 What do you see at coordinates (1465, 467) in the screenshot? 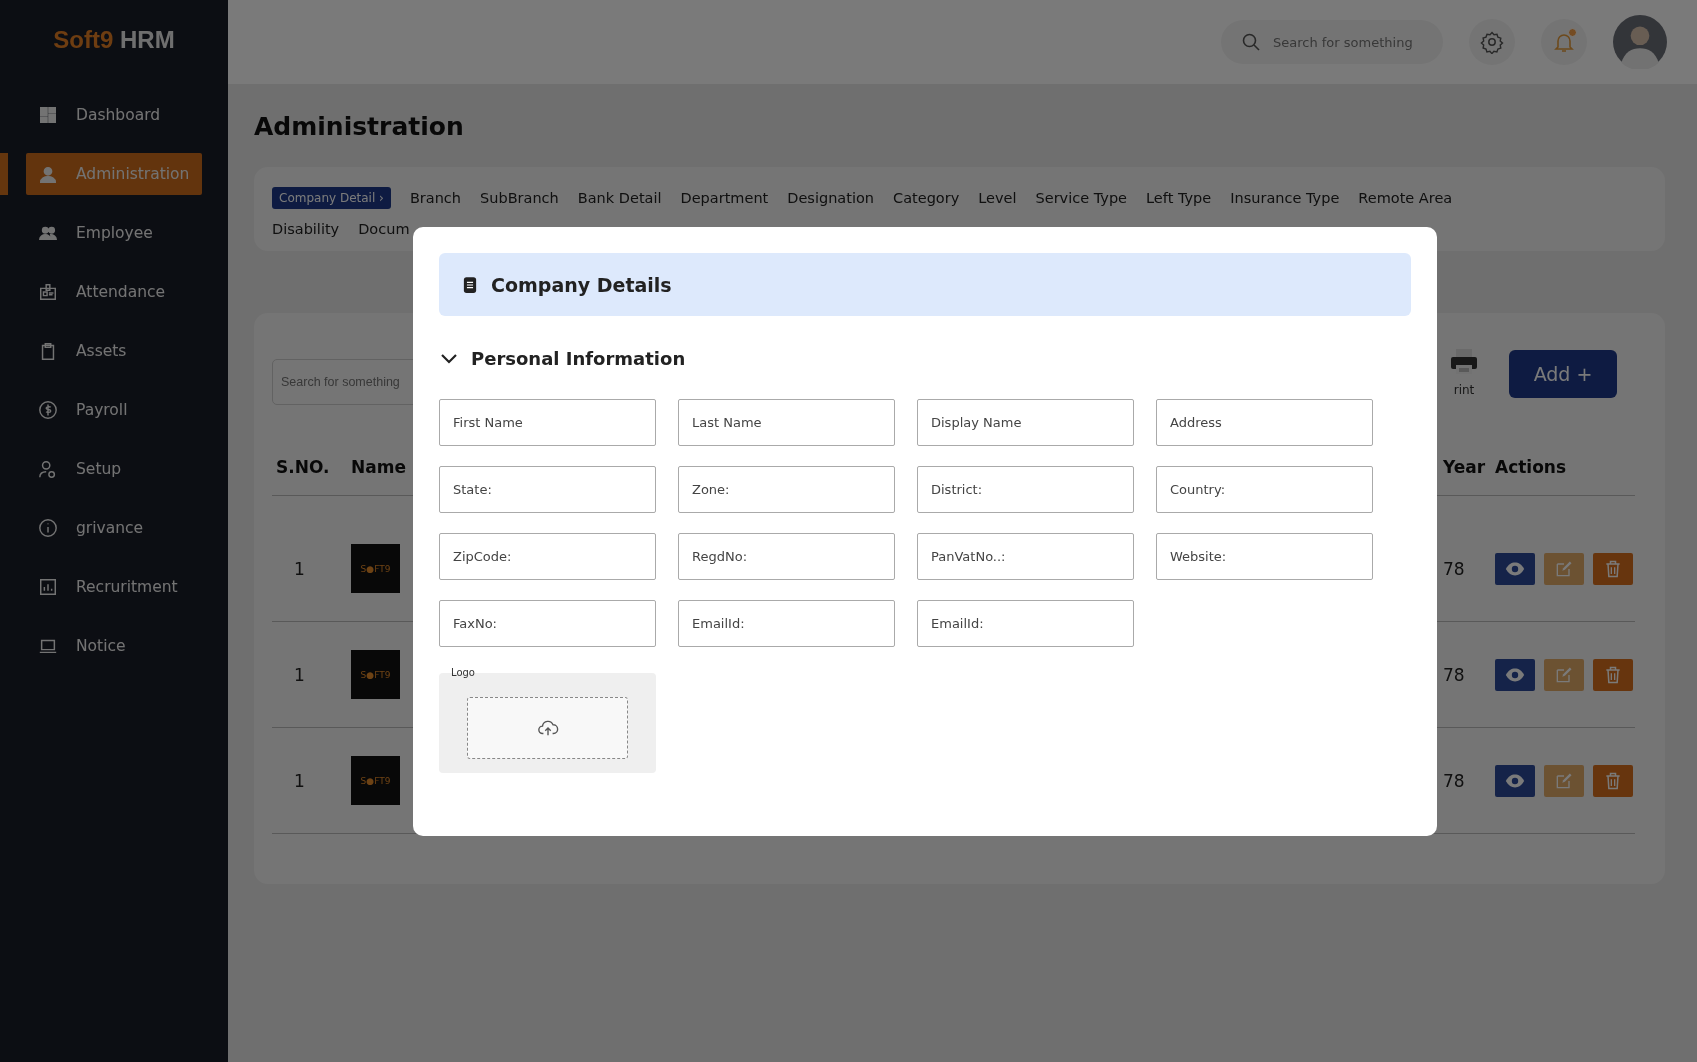
I see `column-header: Year` at bounding box center [1465, 467].